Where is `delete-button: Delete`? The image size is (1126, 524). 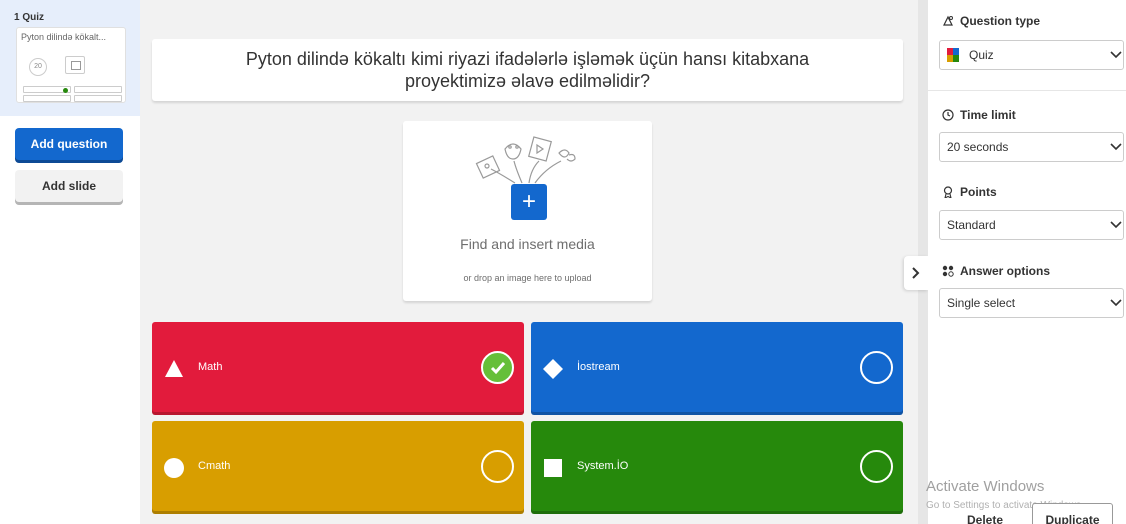 delete-button: Delete is located at coordinates (985, 516).